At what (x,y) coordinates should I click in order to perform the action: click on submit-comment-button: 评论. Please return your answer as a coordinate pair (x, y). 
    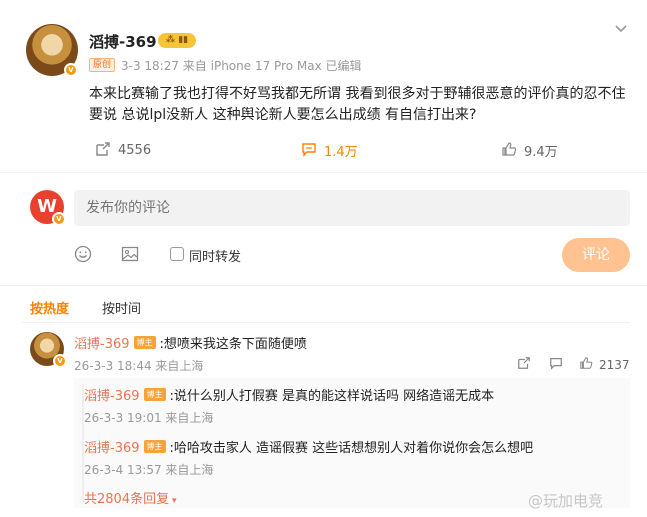
    Looking at the image, I should click on (596, 255).